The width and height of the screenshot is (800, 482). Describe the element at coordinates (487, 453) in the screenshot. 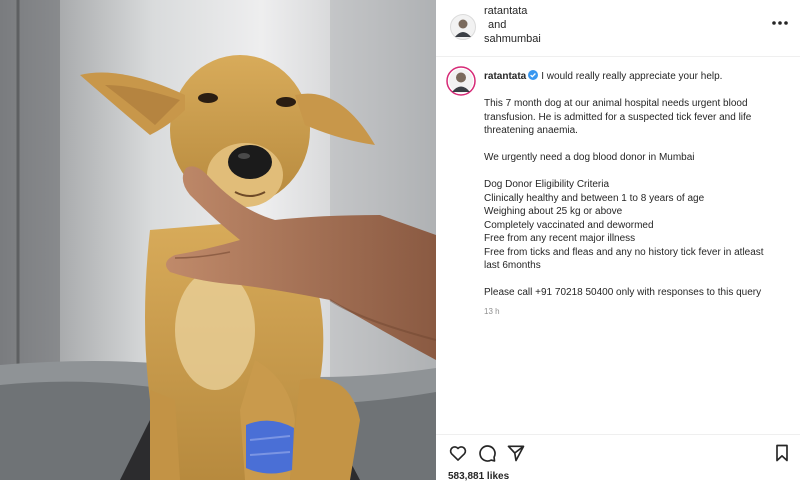

I see `comment-icon` at that location.